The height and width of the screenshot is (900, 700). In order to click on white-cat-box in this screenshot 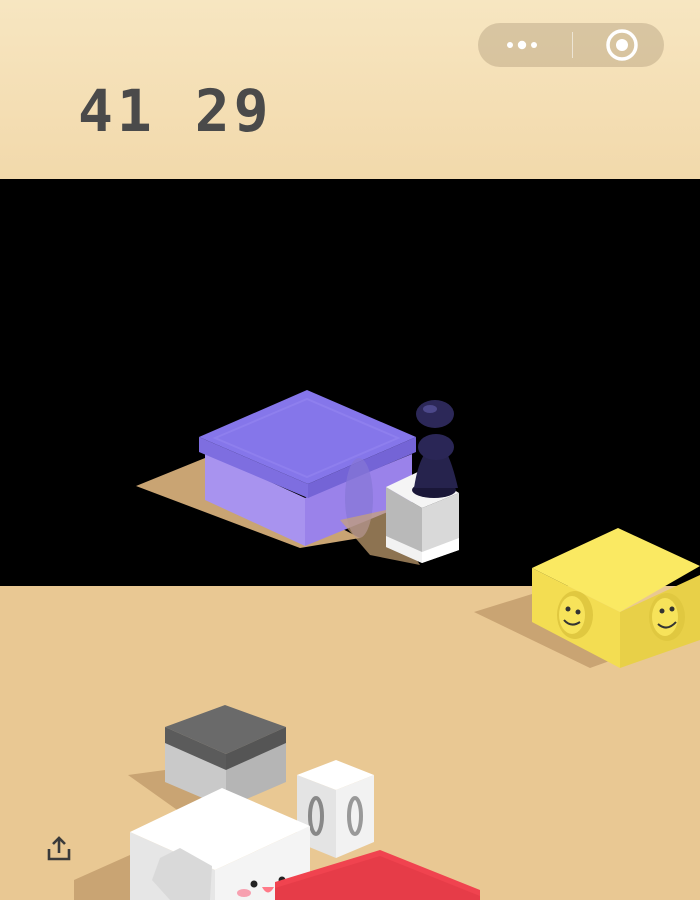, I will do `click(192, 844)`.